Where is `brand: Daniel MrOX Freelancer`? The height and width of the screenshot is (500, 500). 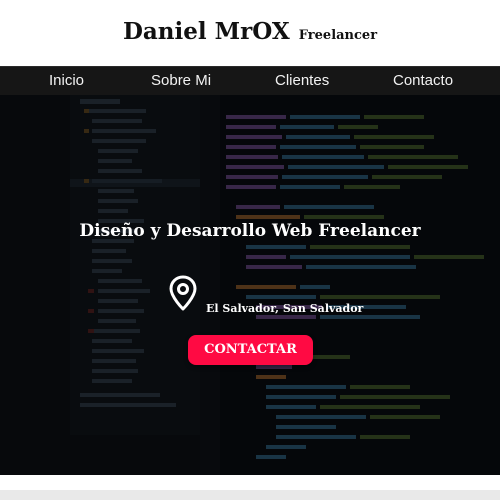
brand: Daniel MrOX Freelancer is located at coordinates (250, 31).